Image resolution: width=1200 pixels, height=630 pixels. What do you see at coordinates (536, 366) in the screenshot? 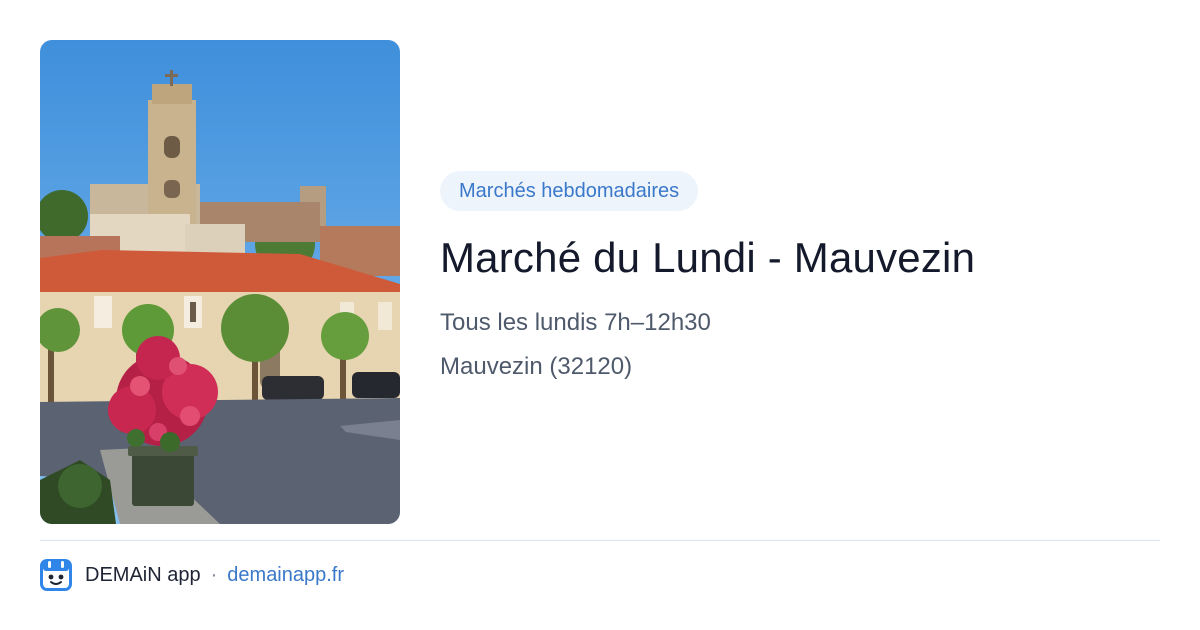
I see `market-location: Mauvezin (32120)` at bounding box center [536, 366].